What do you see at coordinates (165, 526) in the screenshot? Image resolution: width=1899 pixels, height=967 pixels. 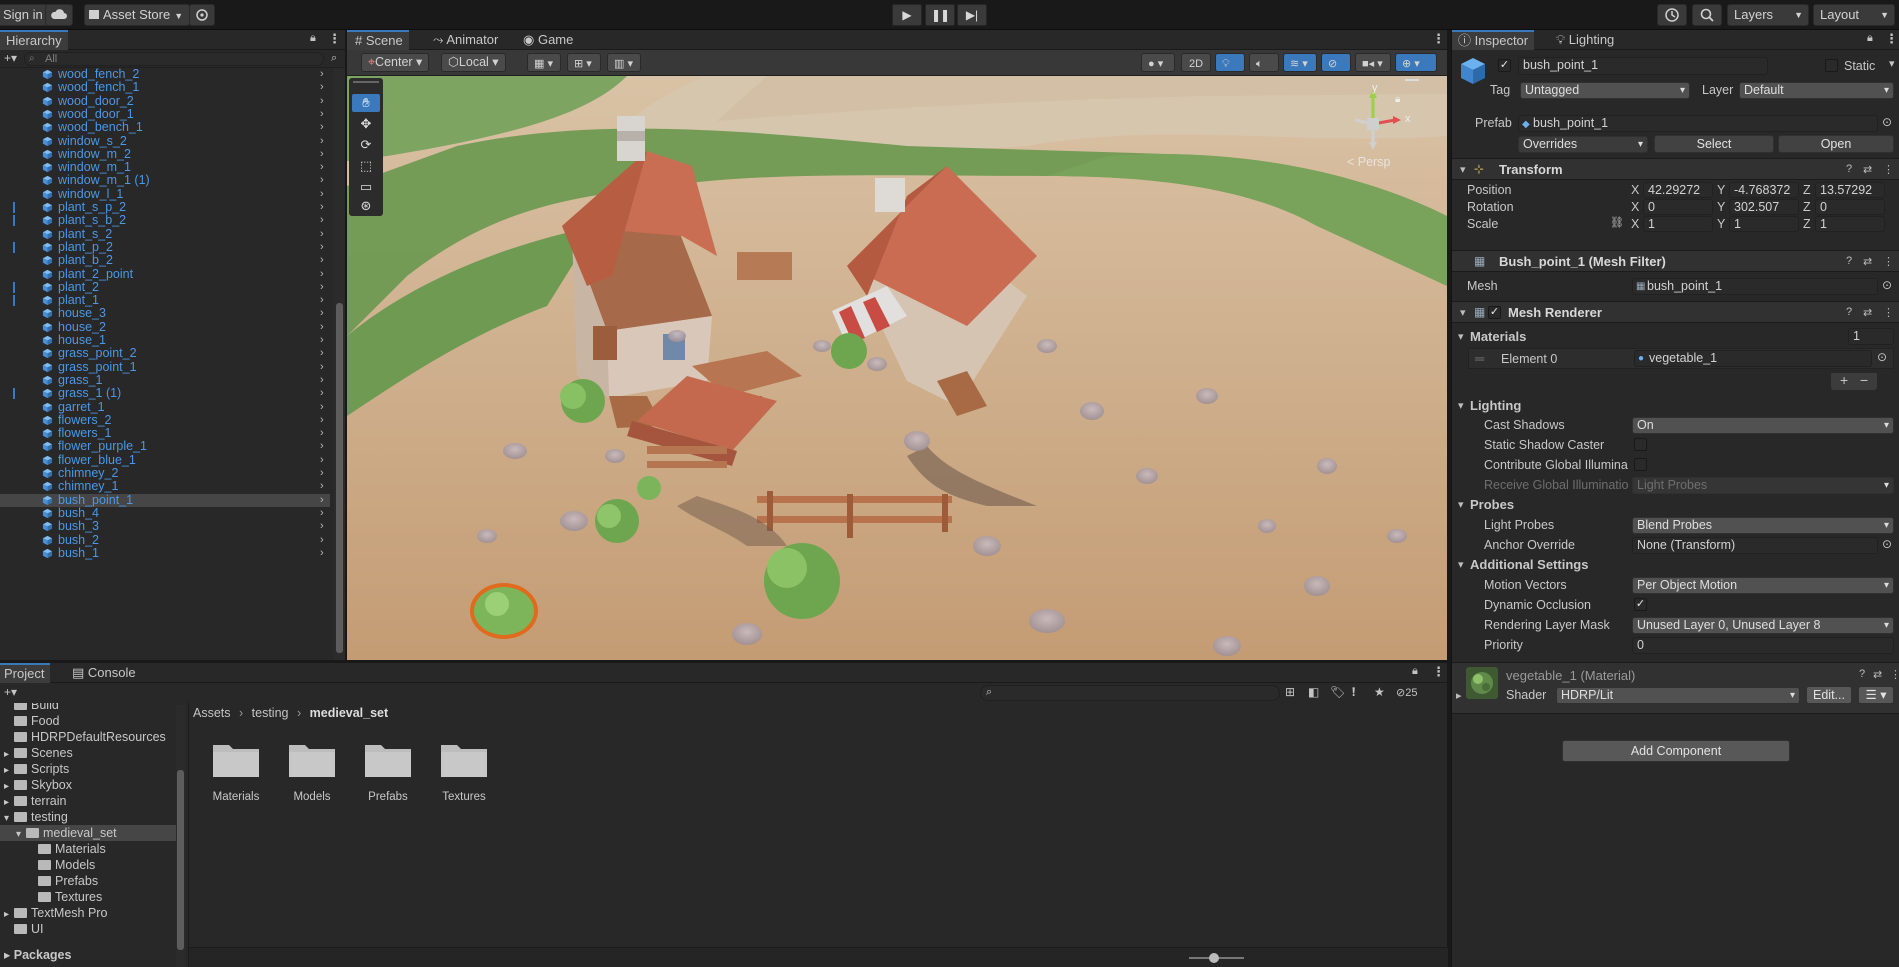 I see `hierarchy-item: bush_3 ›` at bounding box center [165, 526].